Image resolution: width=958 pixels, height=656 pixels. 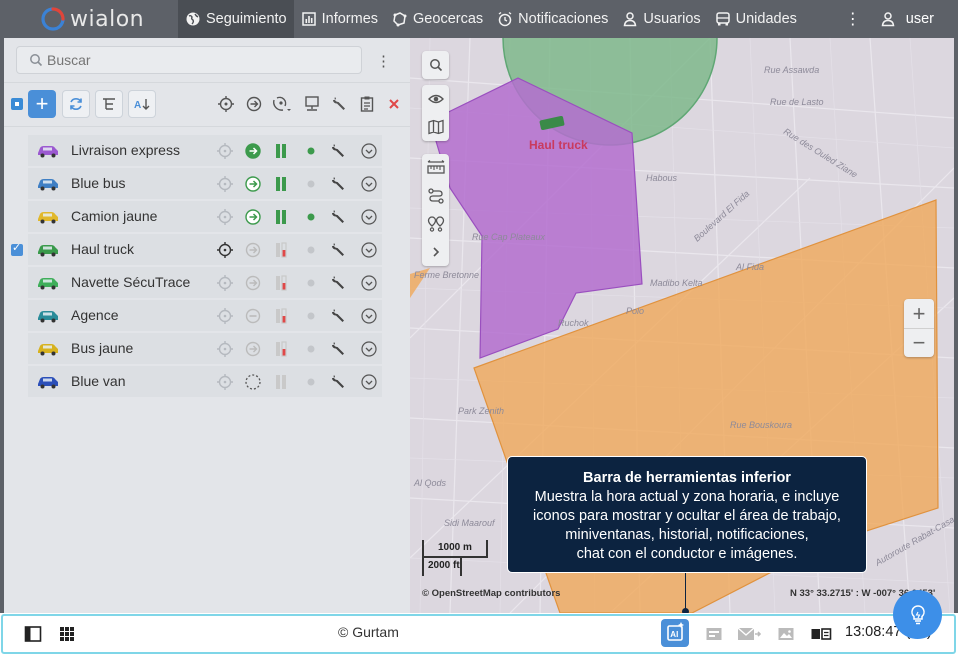 What do you see at coordinates (435, 127) in the screenshot?
I see `map-source-button` at bounding box center [435, 127].